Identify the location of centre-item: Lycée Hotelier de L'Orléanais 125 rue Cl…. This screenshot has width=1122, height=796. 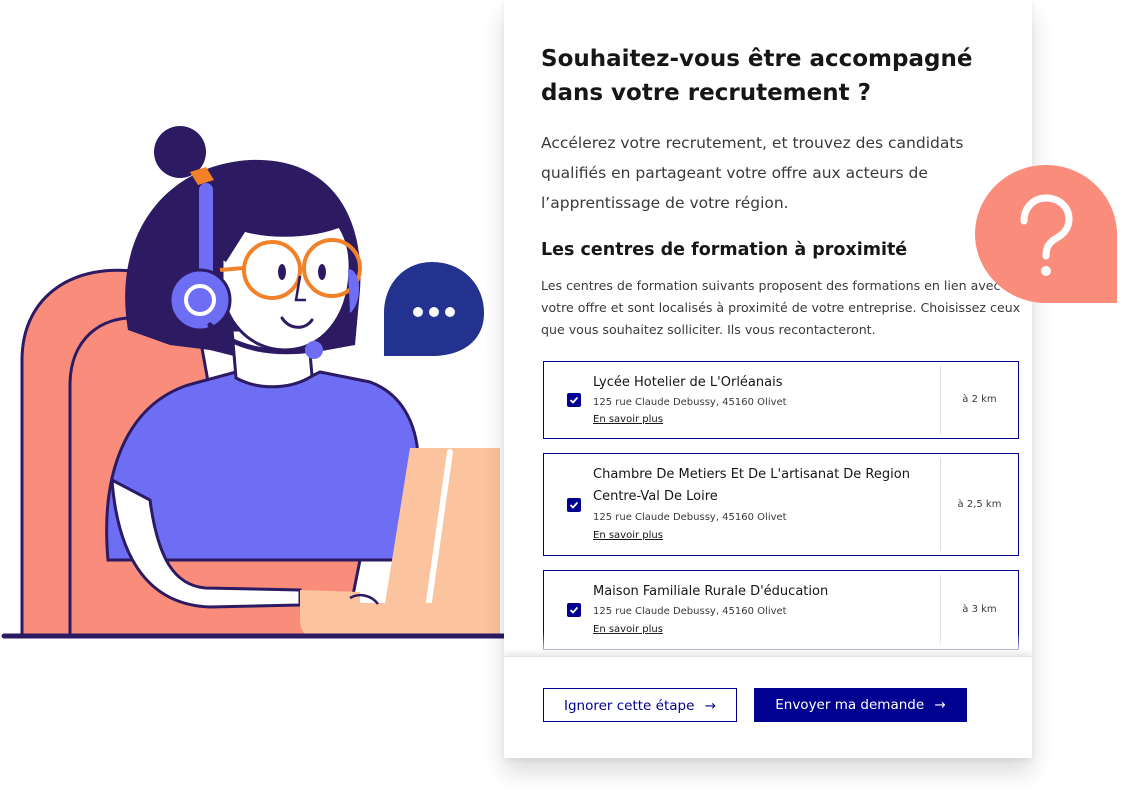
(781, 400).